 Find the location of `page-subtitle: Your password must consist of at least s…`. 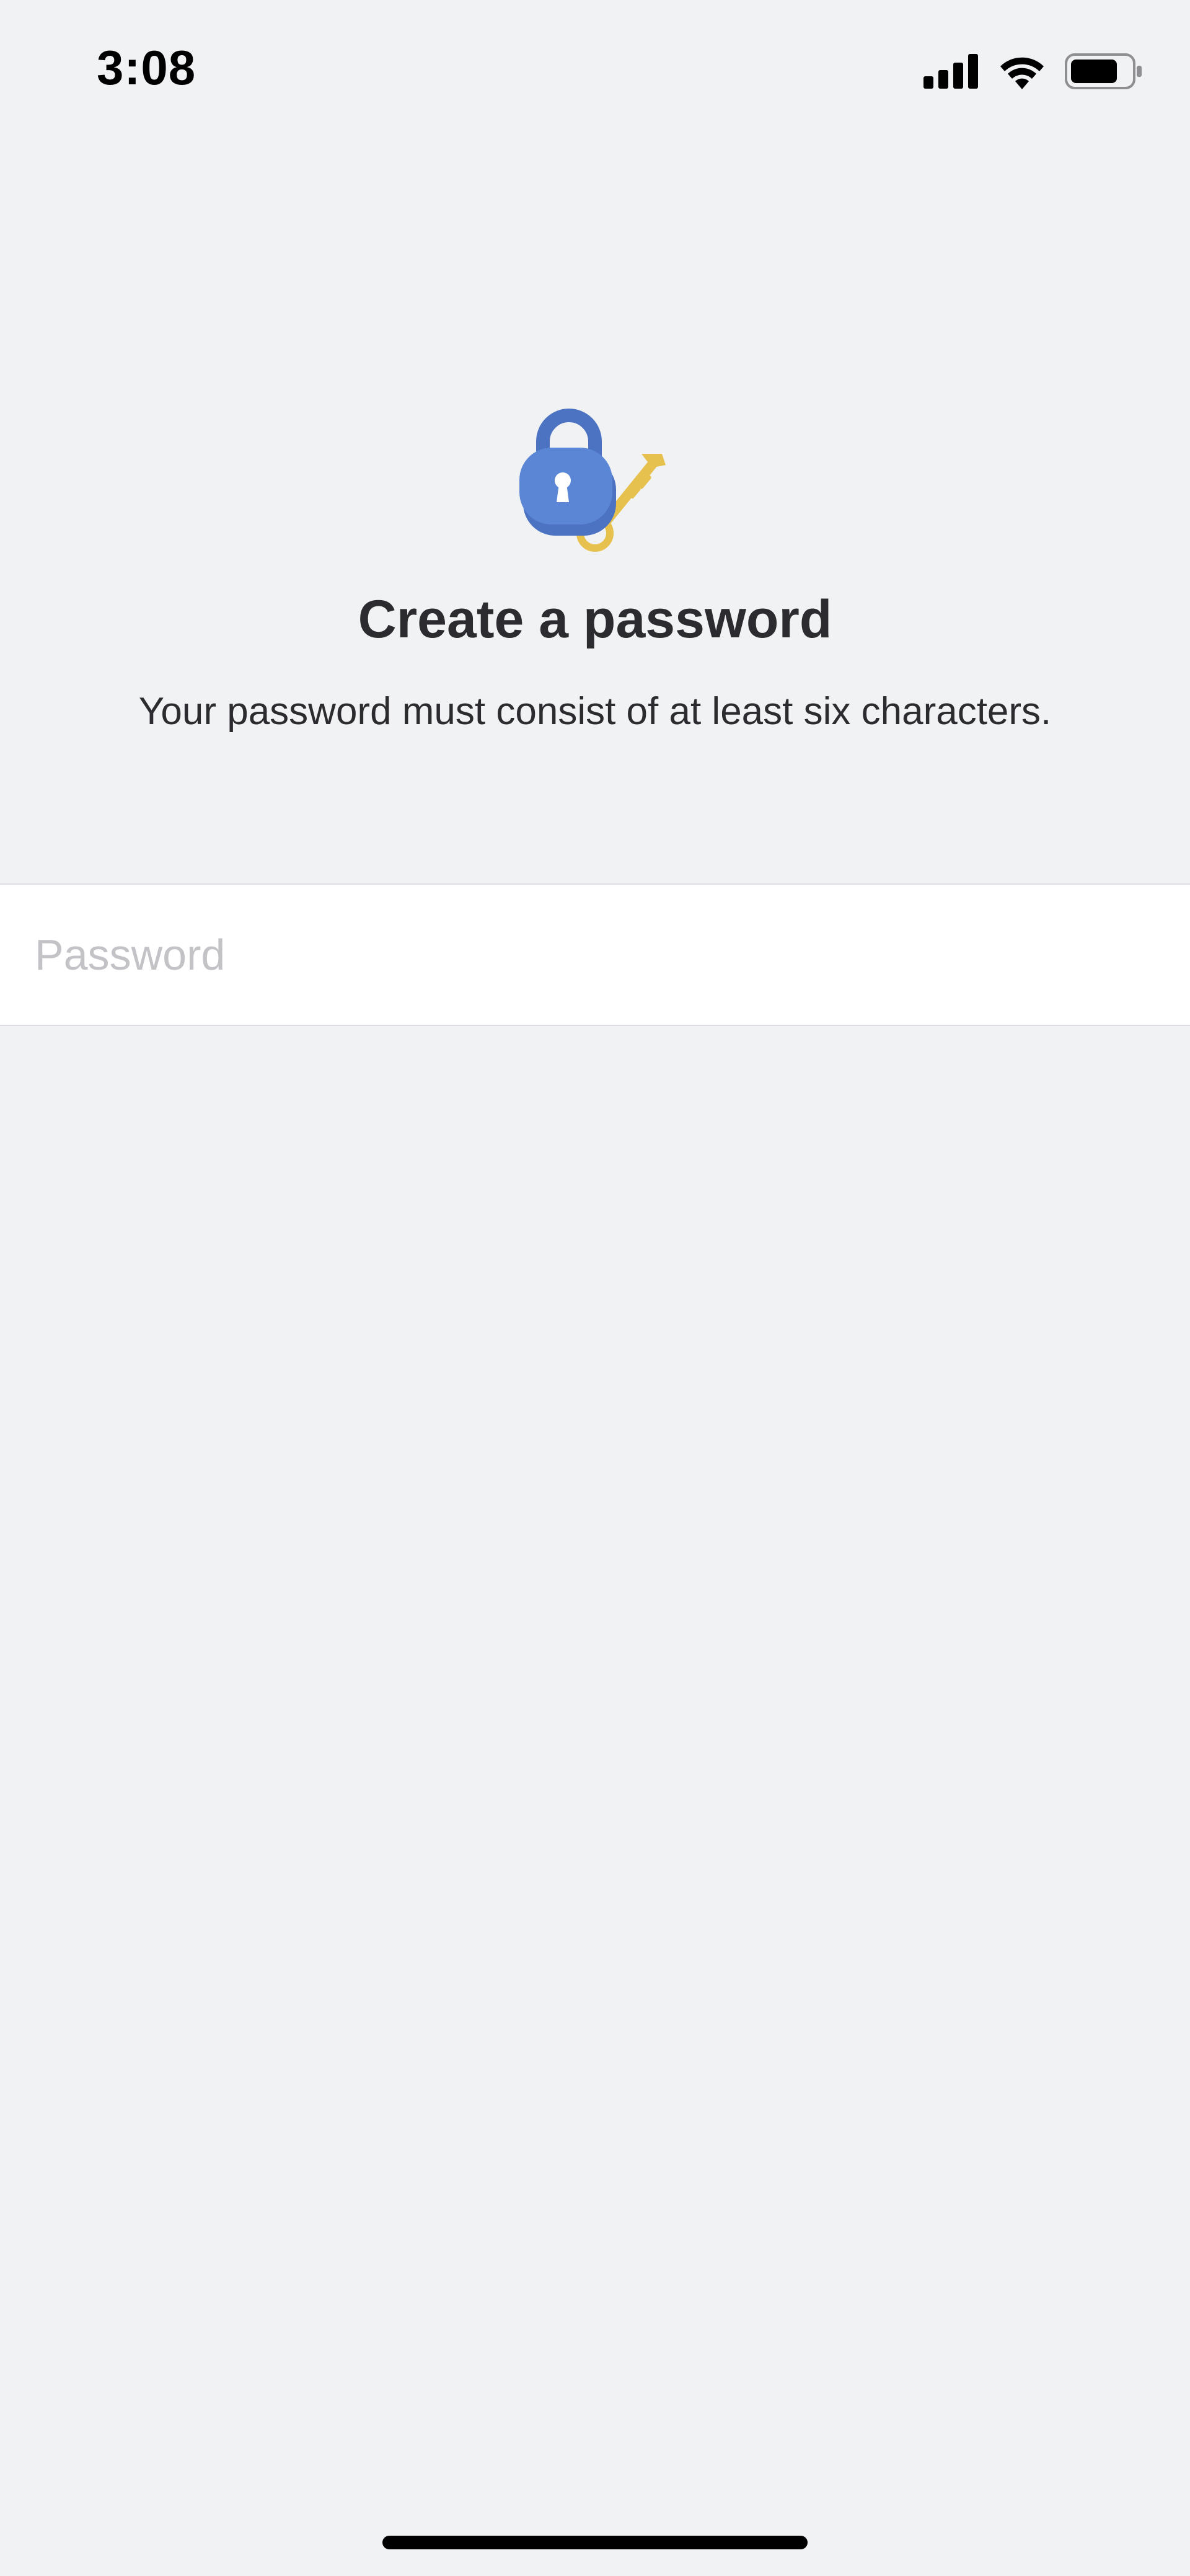

page-subtitle: Your password must consist of at least s… is located at coordinates (595, 711).